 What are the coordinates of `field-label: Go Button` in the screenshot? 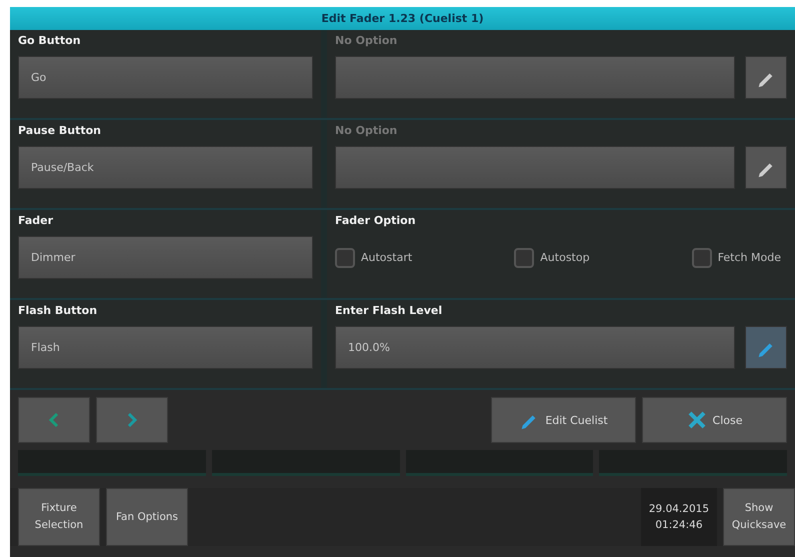 It's located at (50, 41).